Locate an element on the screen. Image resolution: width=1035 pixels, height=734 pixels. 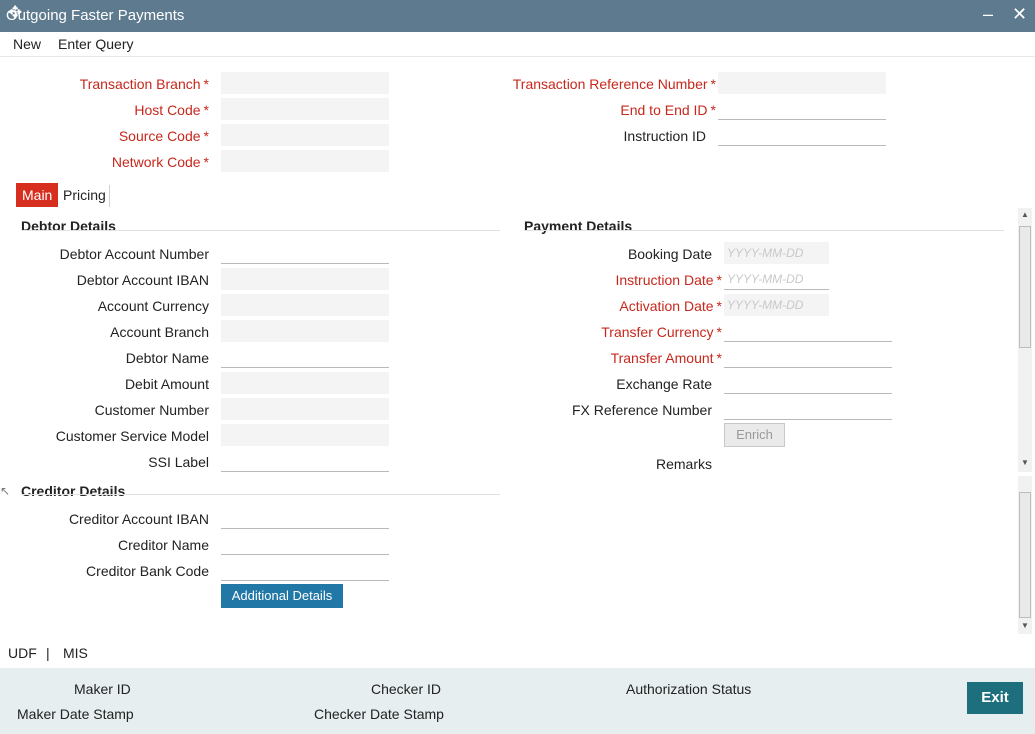
mis-link: MIS is located at coordinates (75, 653).